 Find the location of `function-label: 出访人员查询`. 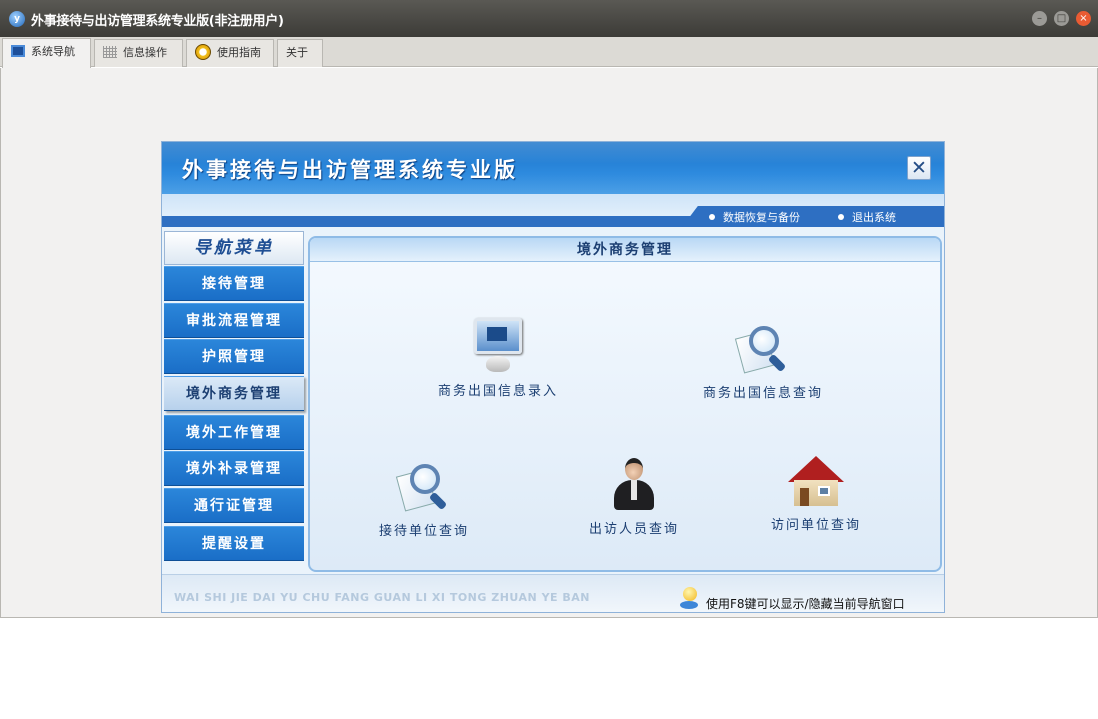

function-label: 出访人员查询 is located at coordinates (633, 529).